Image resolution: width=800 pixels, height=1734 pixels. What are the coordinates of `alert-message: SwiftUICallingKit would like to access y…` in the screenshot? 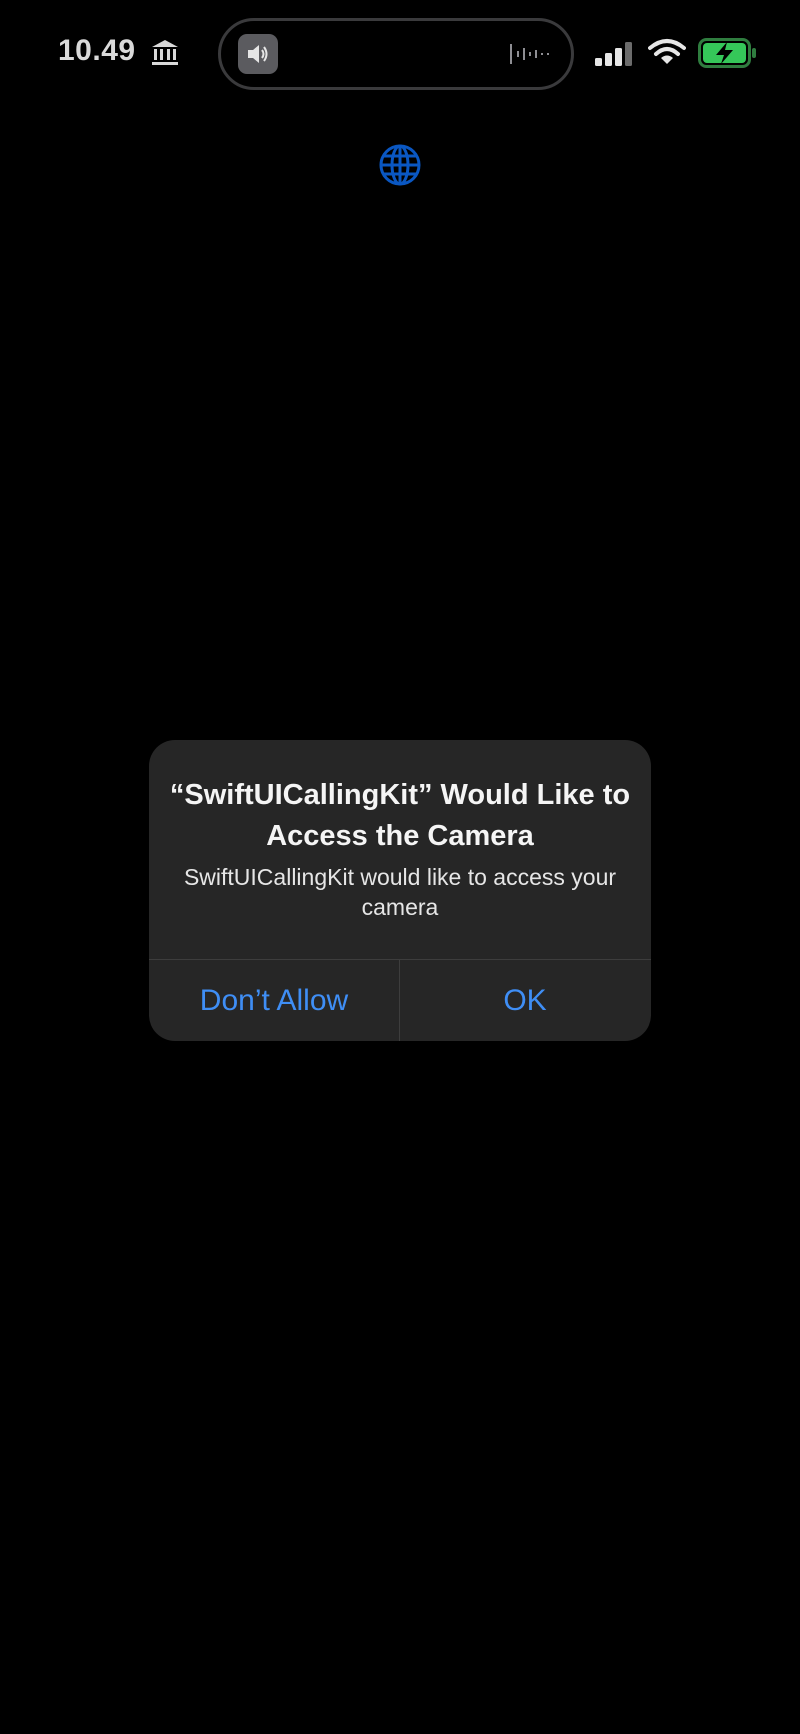 It's located at (400, 892).